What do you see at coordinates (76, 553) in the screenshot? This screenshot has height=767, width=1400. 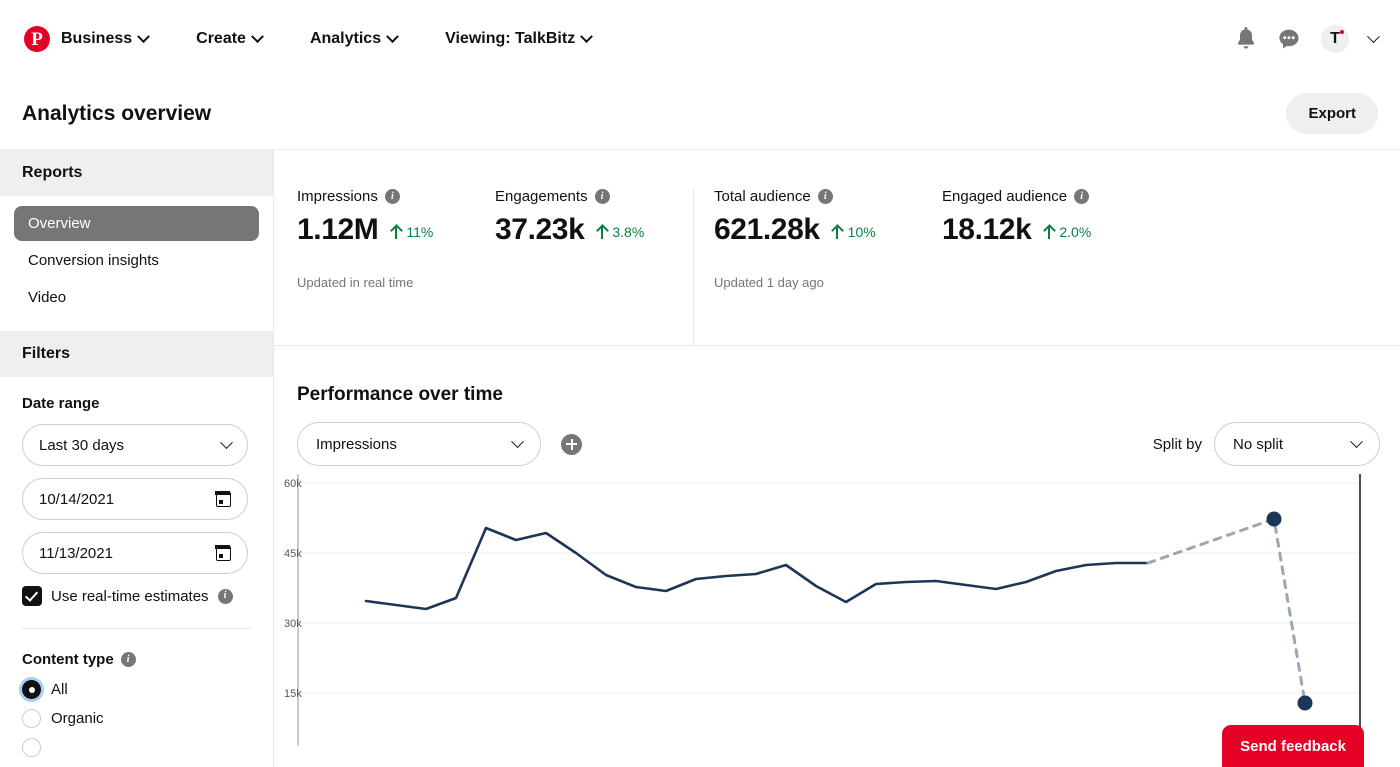 I see `end-date-value: 11/13/2021` at bounding box center [76, 553].